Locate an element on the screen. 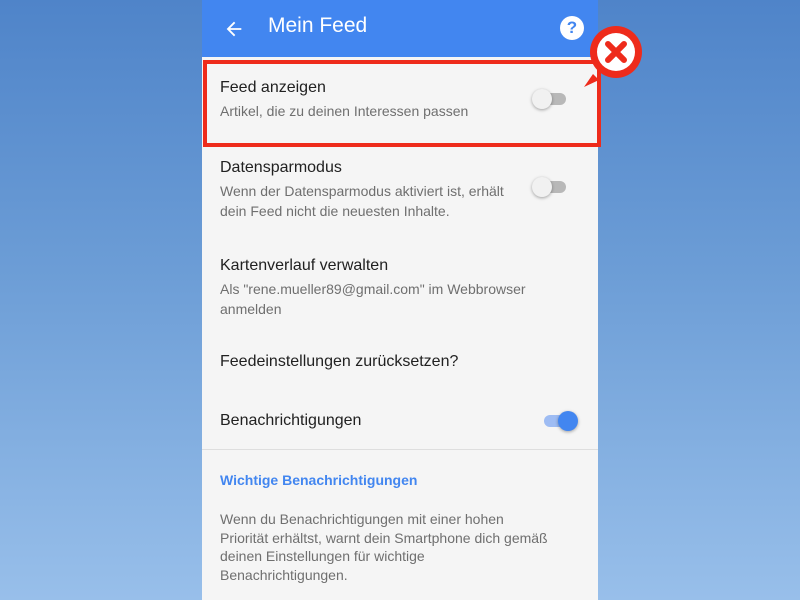 The width and height of the screenshot is (800, 600). datensparmodus-toggle is located at coordinates (550, 186).